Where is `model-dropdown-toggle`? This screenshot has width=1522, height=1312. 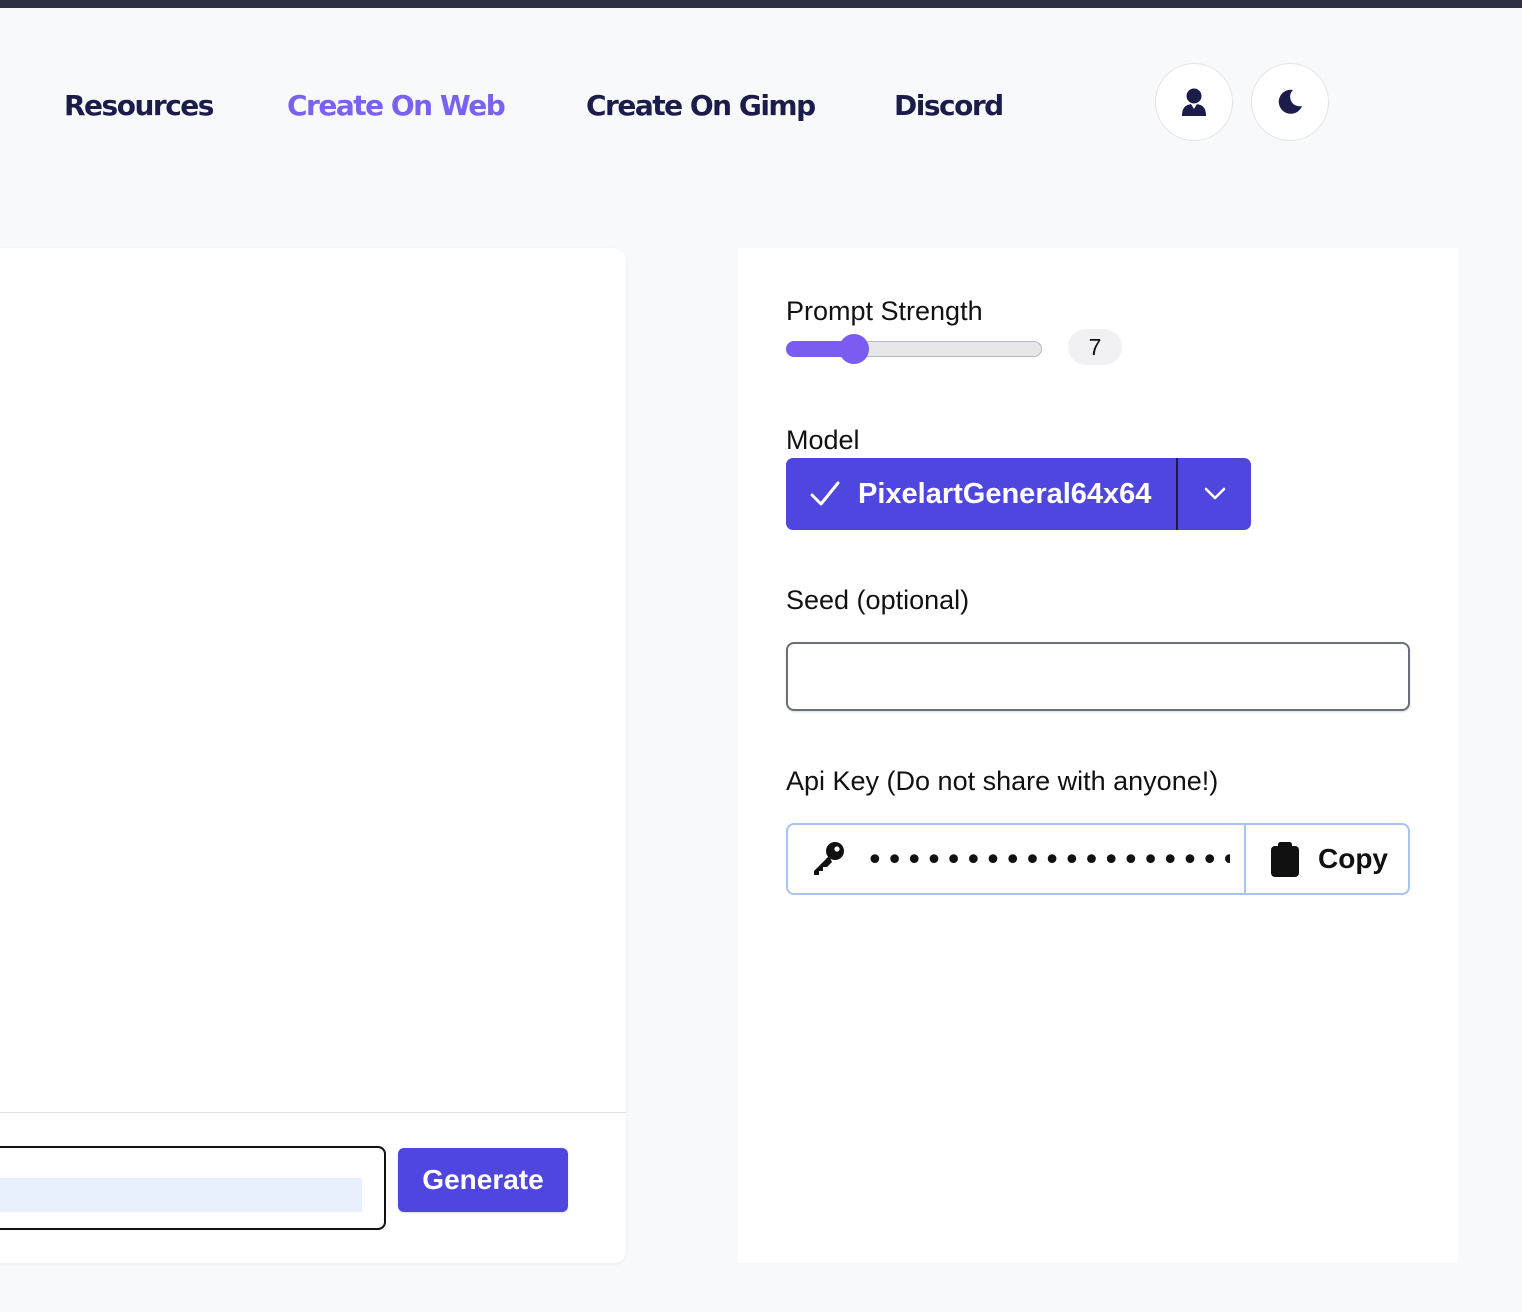
model-dropdown-toggle is located at coordinates (1214, 494).